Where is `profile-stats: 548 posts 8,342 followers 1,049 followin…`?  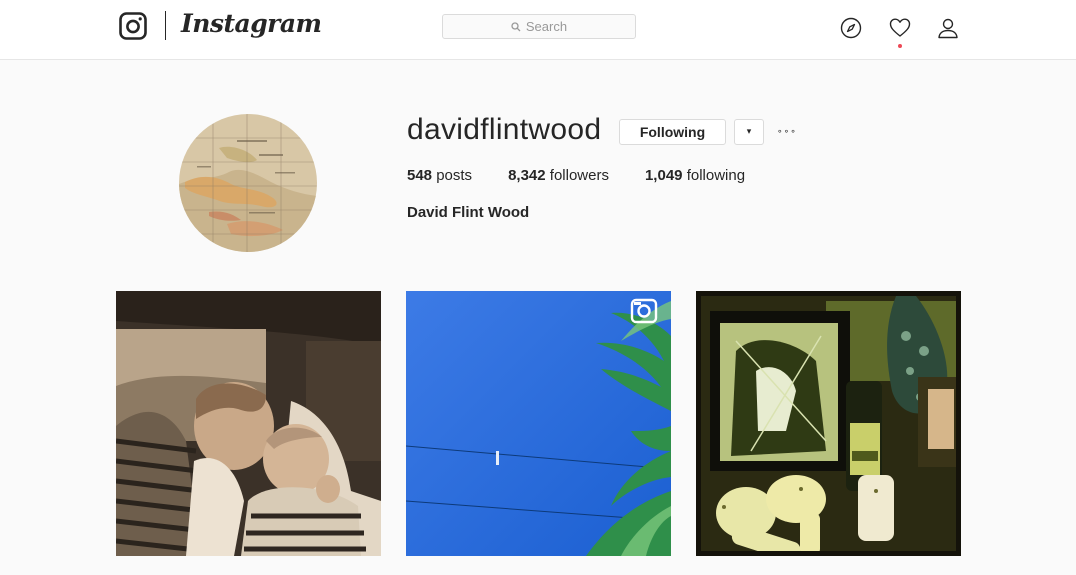
profile-stats: 548 posts 8,342 followers 1,049 followin… is located at coordinates (594, 175).